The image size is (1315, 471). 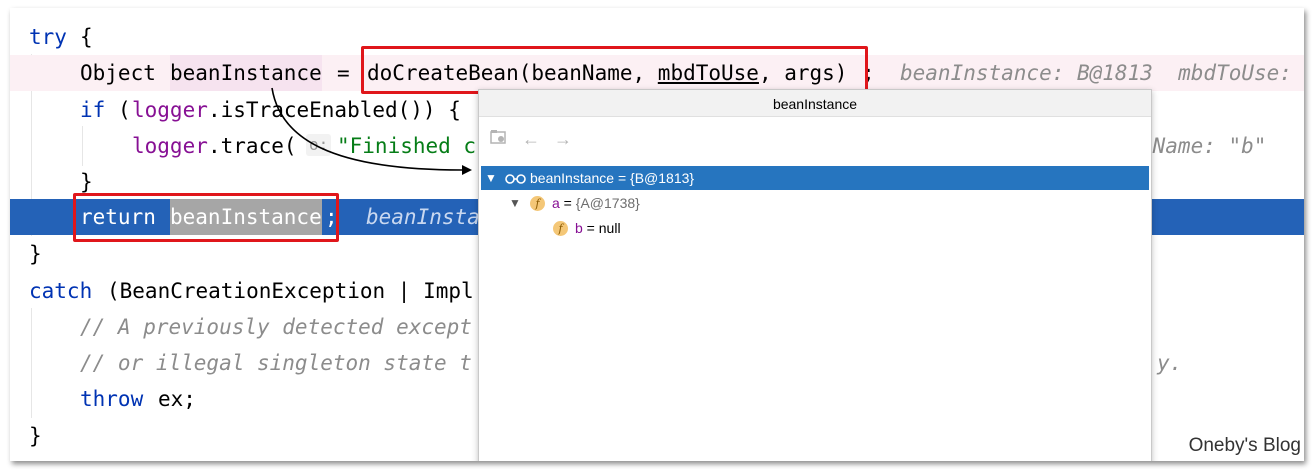 I want to click on comment-tail: y., so click(x=1170, y=363).